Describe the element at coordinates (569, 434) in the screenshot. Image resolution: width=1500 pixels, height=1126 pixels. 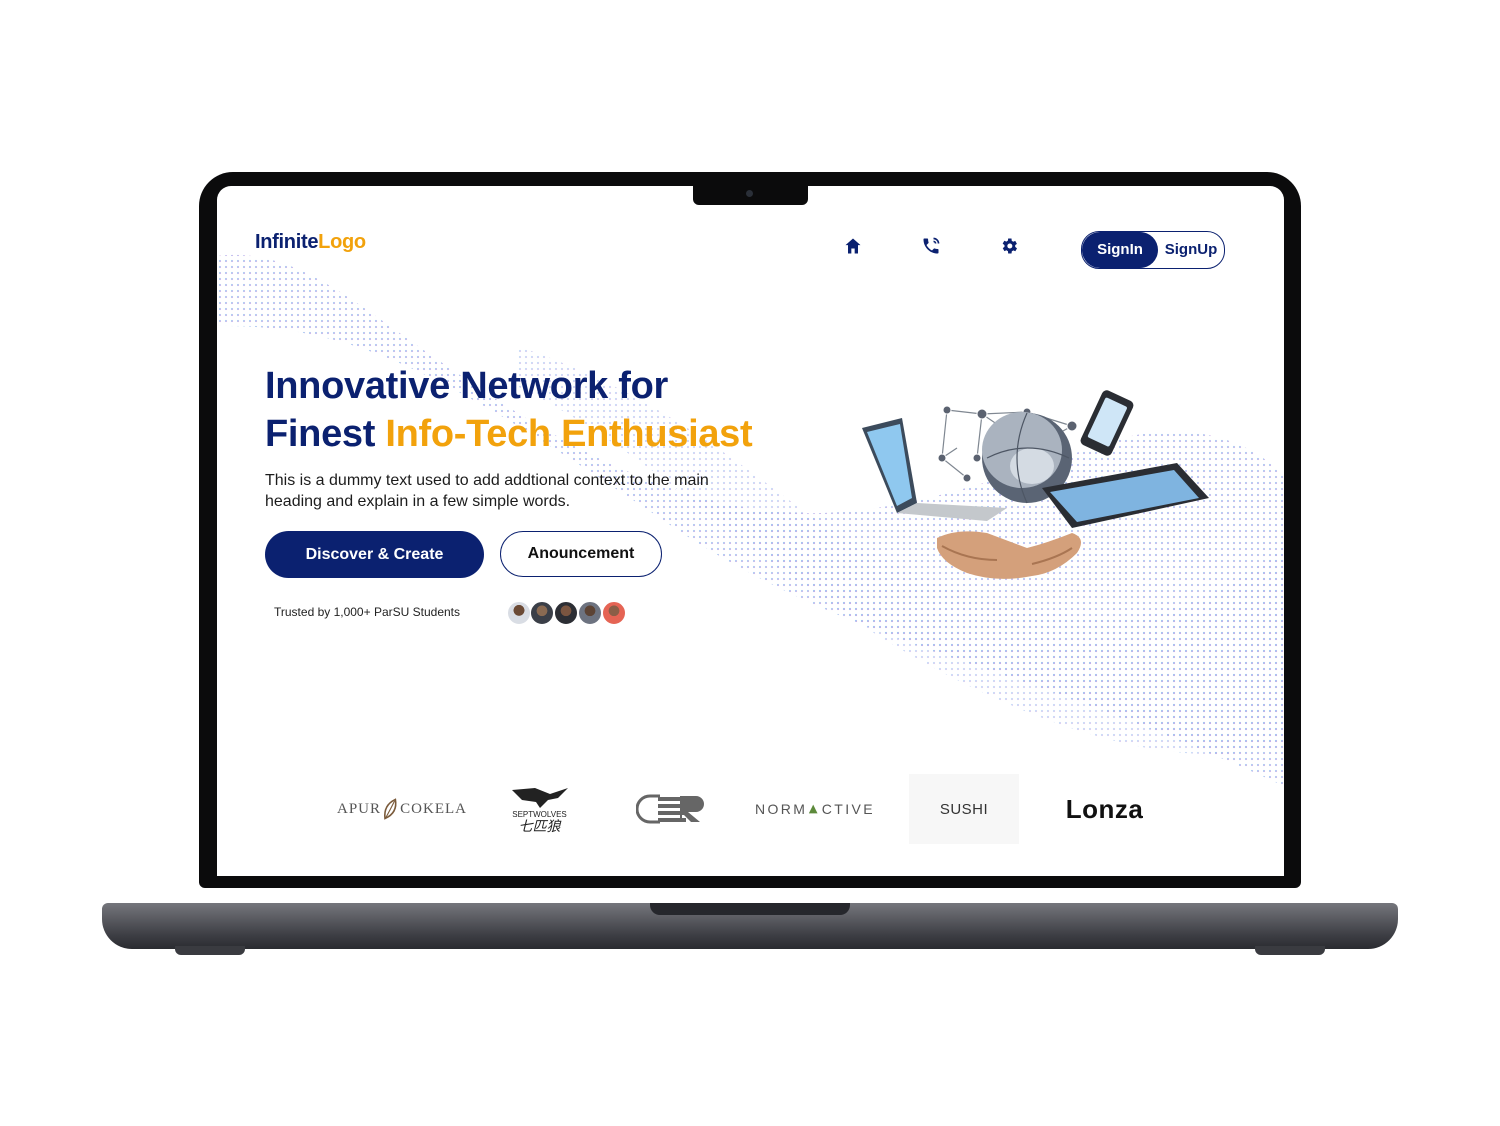
I see `hero-heading-accent: Info-Tech Enthusiast` at that location.